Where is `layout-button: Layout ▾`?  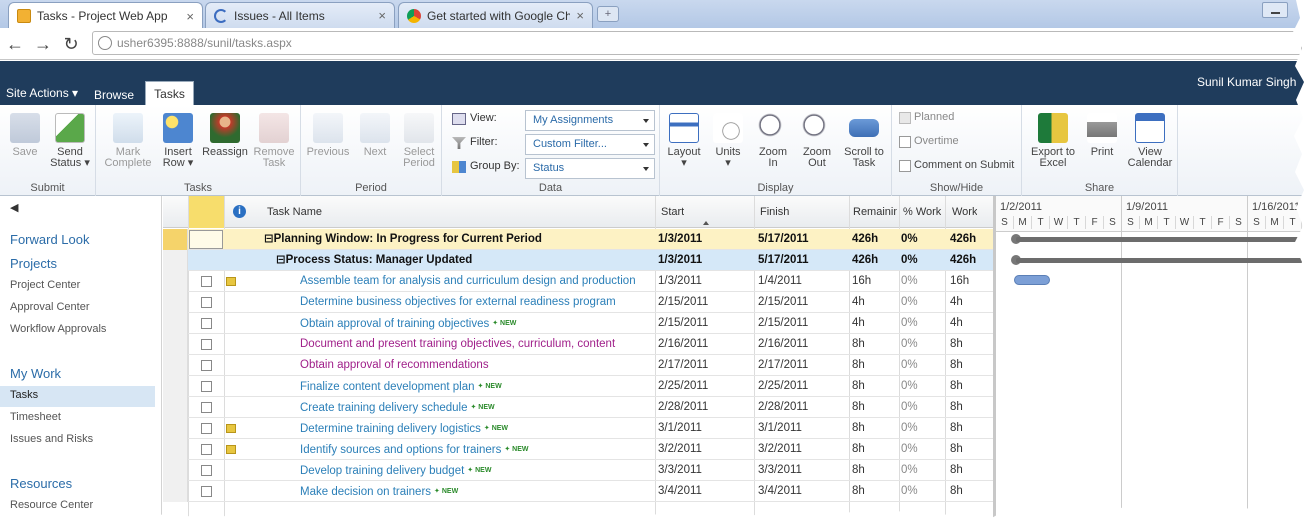
layout-button: Layout ▾ is located at coordinates (684, 141).